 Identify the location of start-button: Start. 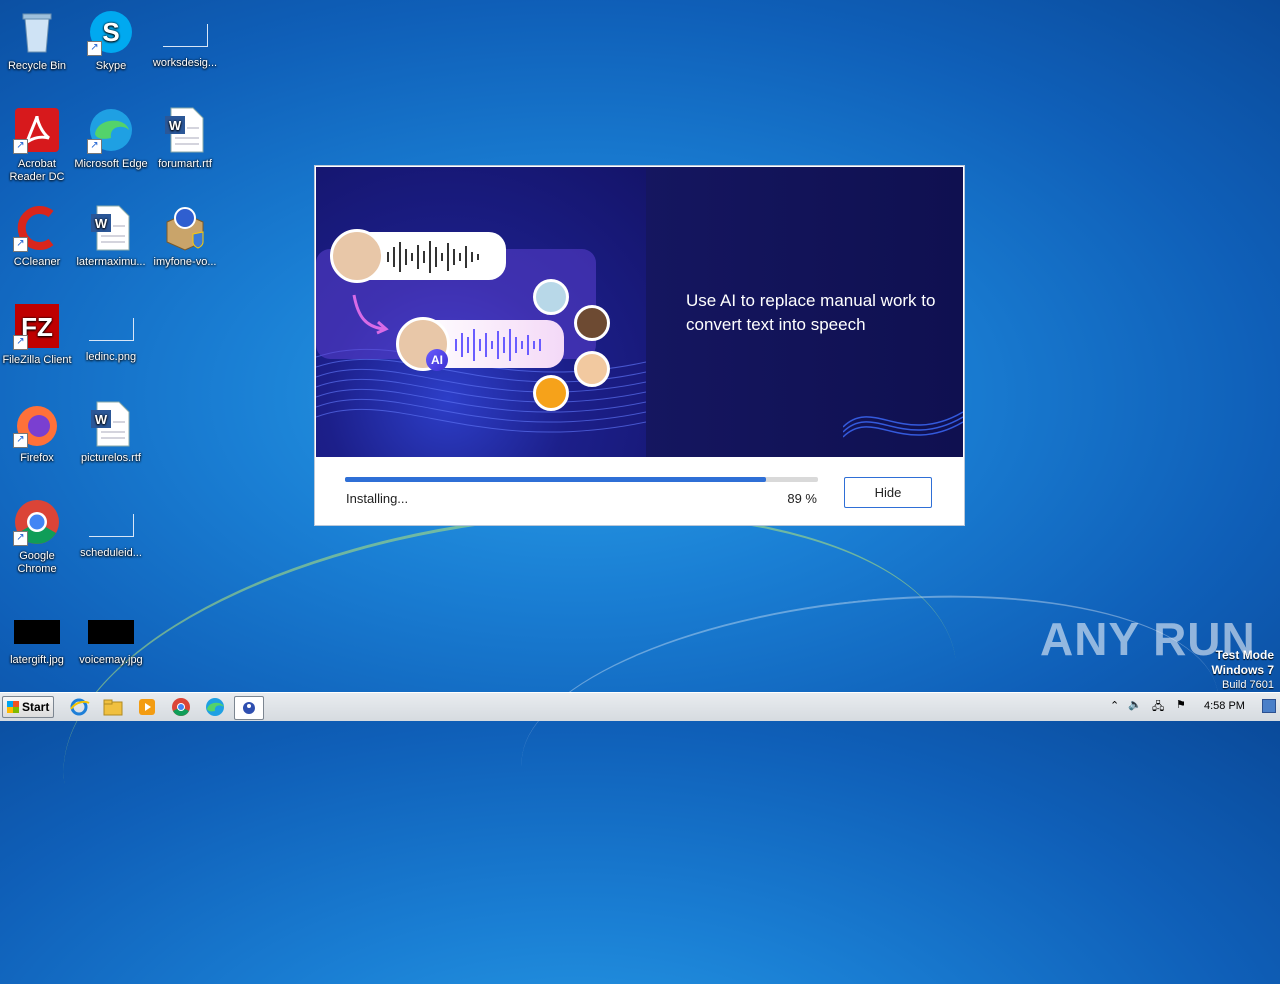
(28, 707).